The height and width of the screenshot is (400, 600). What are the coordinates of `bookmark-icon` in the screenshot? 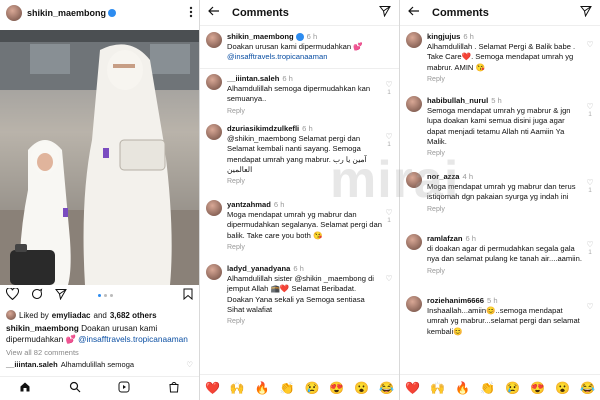 It's located at (188, 296).